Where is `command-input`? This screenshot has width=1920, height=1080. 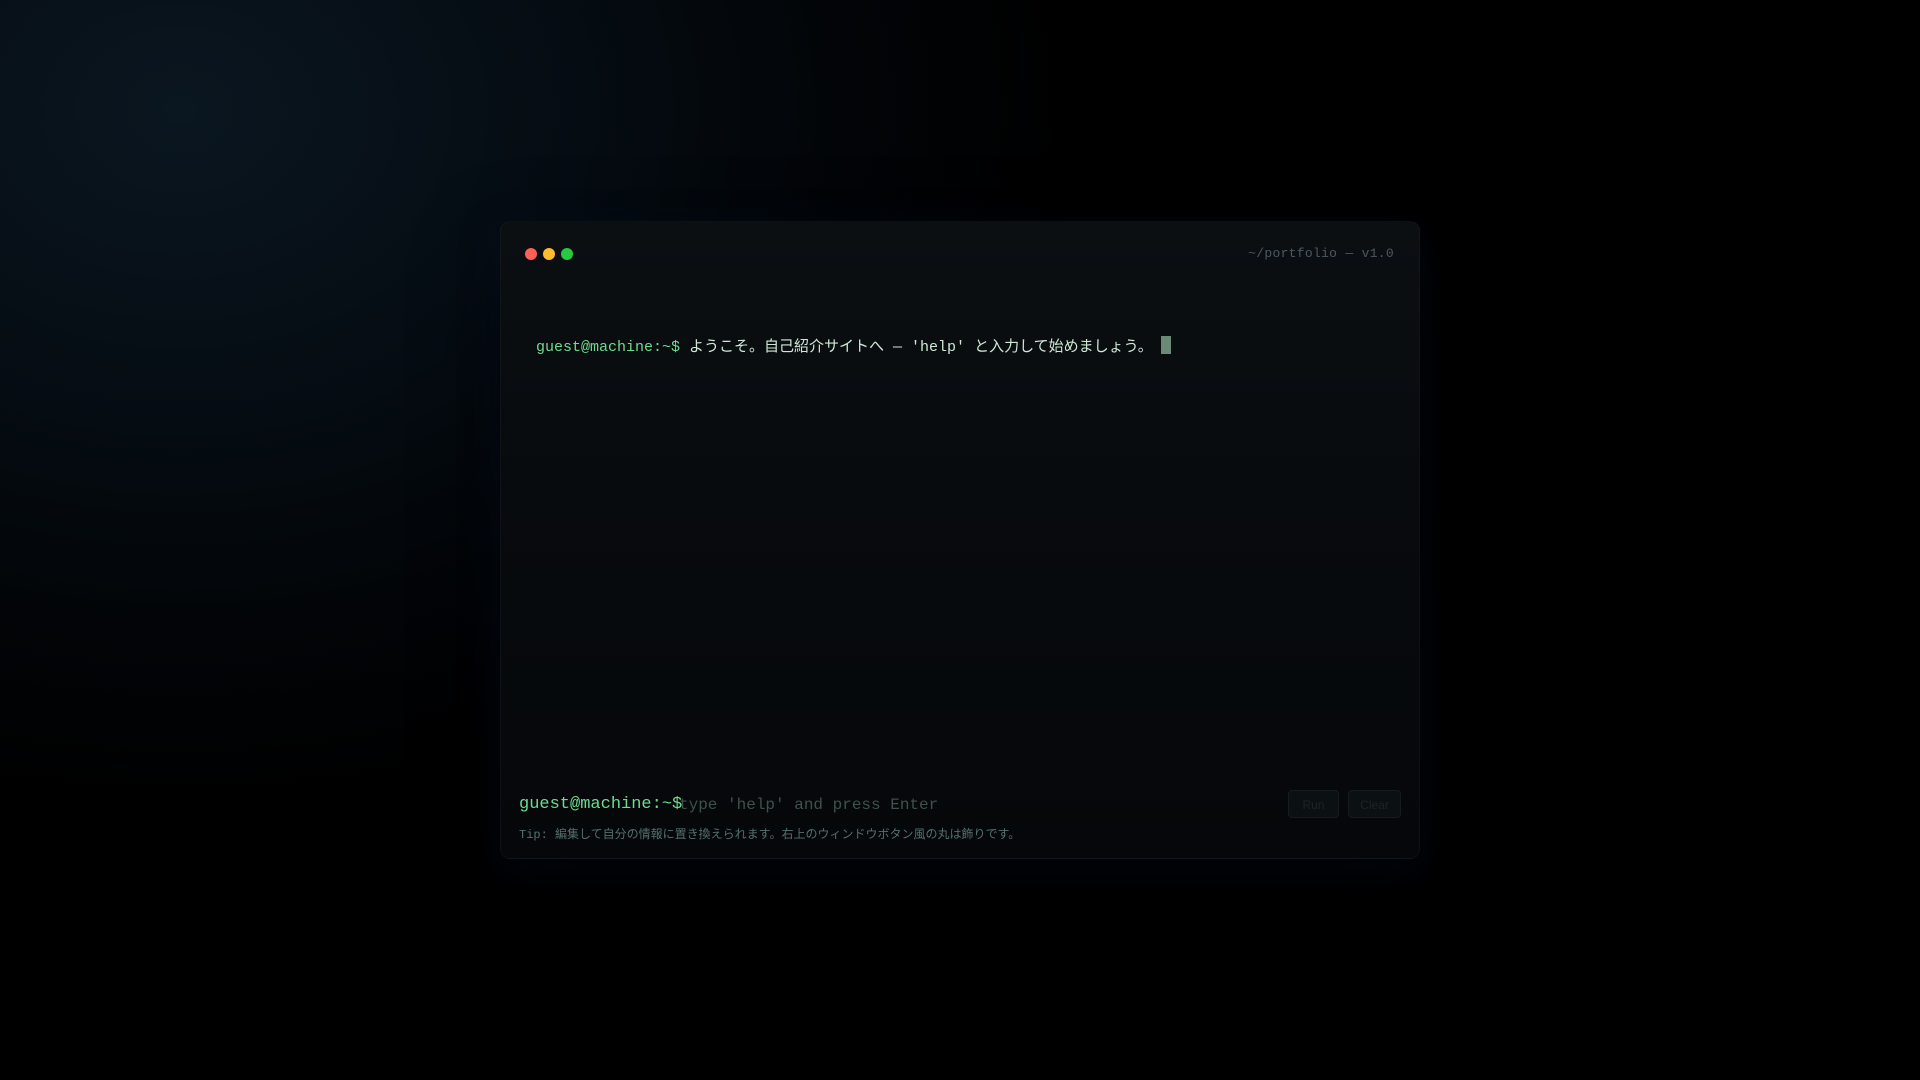 command-input is located at coordinates (974, 805).